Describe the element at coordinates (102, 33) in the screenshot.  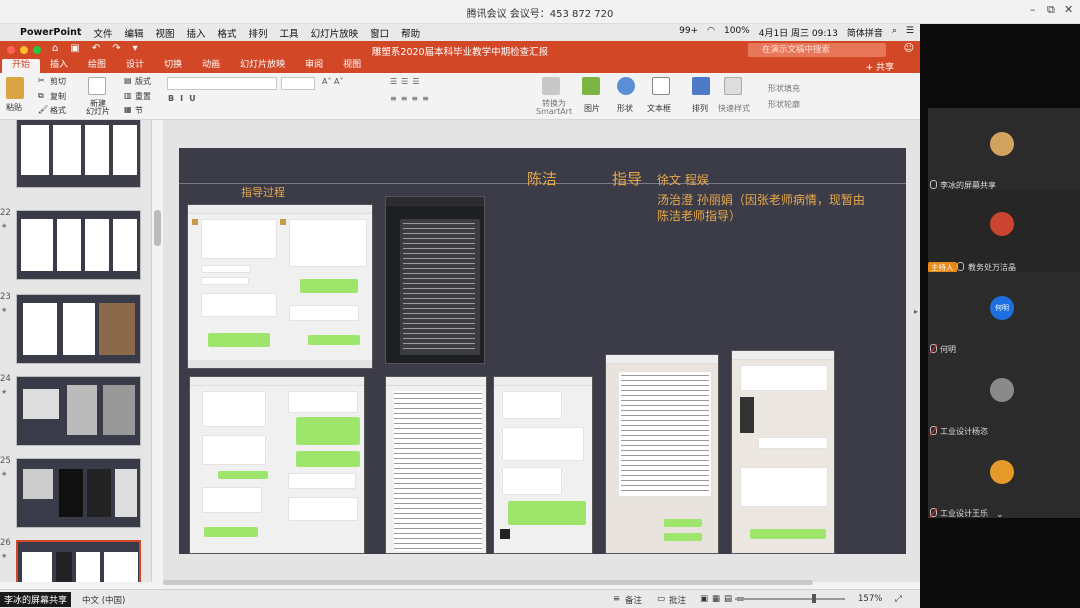
I see `menu-file: 文件` at that location.